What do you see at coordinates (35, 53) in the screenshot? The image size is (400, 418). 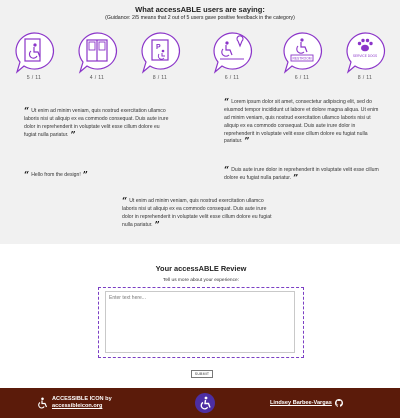 I see `door-accessibility-icon` at bounding box center [35, 53].